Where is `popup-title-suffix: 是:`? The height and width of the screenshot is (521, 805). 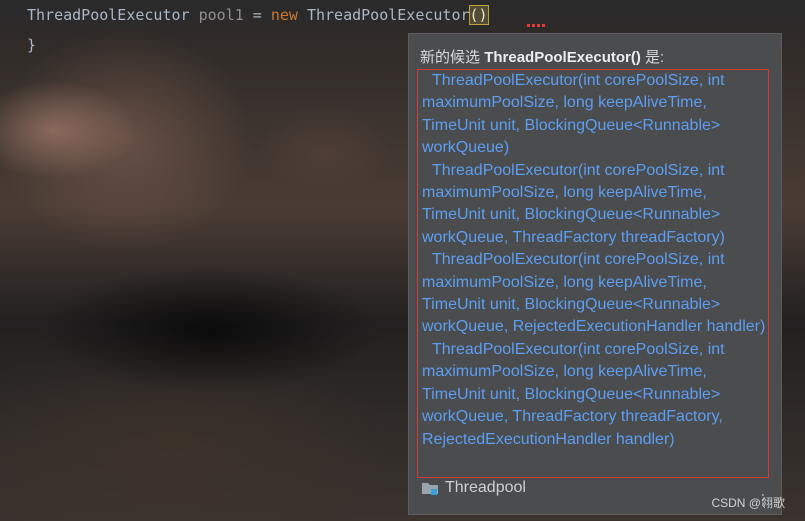
popup-title-suffix: 是: is located at coordinates (655, 57).